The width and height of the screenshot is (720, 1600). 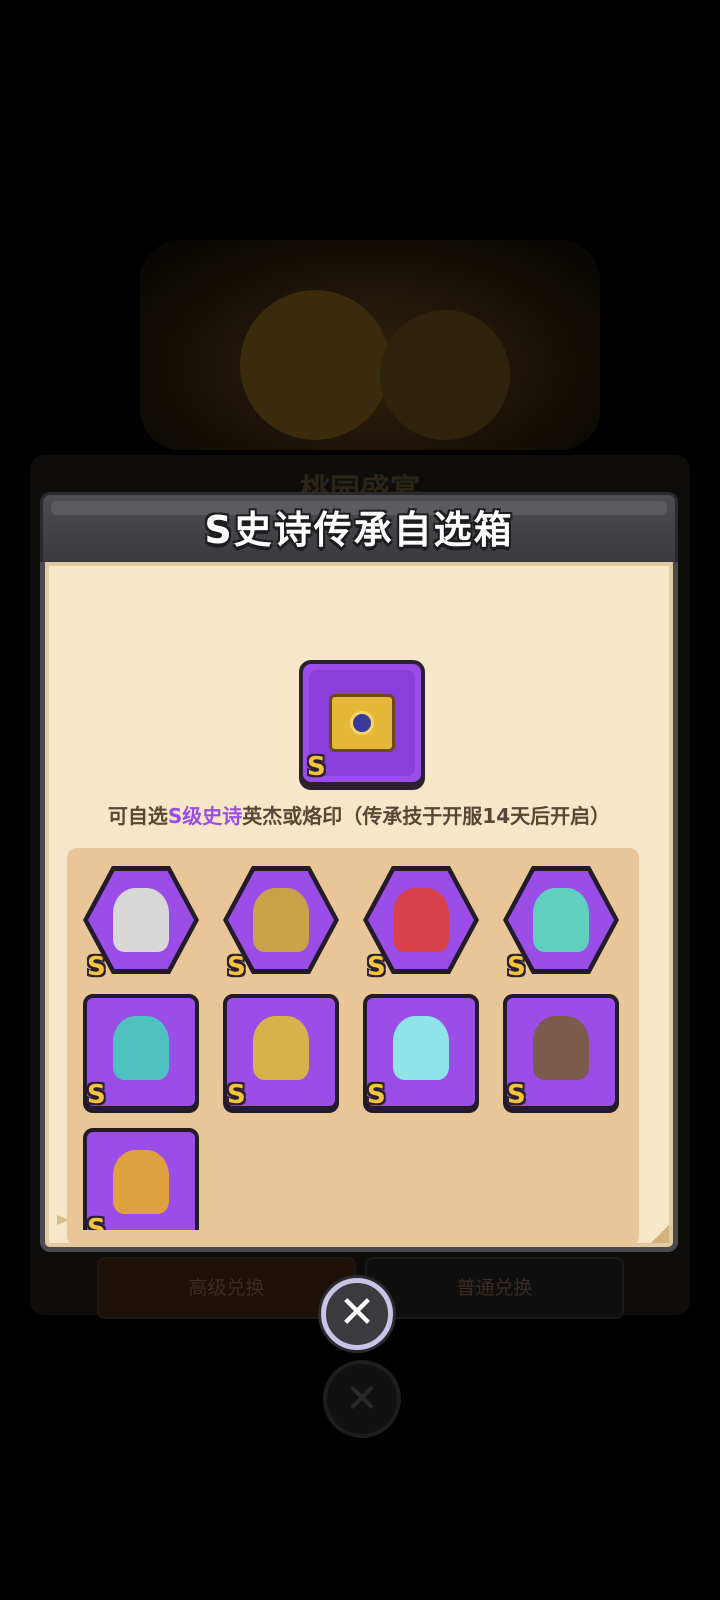 I want to click on description-text: 可自选S级史诗英杰或烙印（传承技于开服14天后开启）, so click(x=359, y=814).